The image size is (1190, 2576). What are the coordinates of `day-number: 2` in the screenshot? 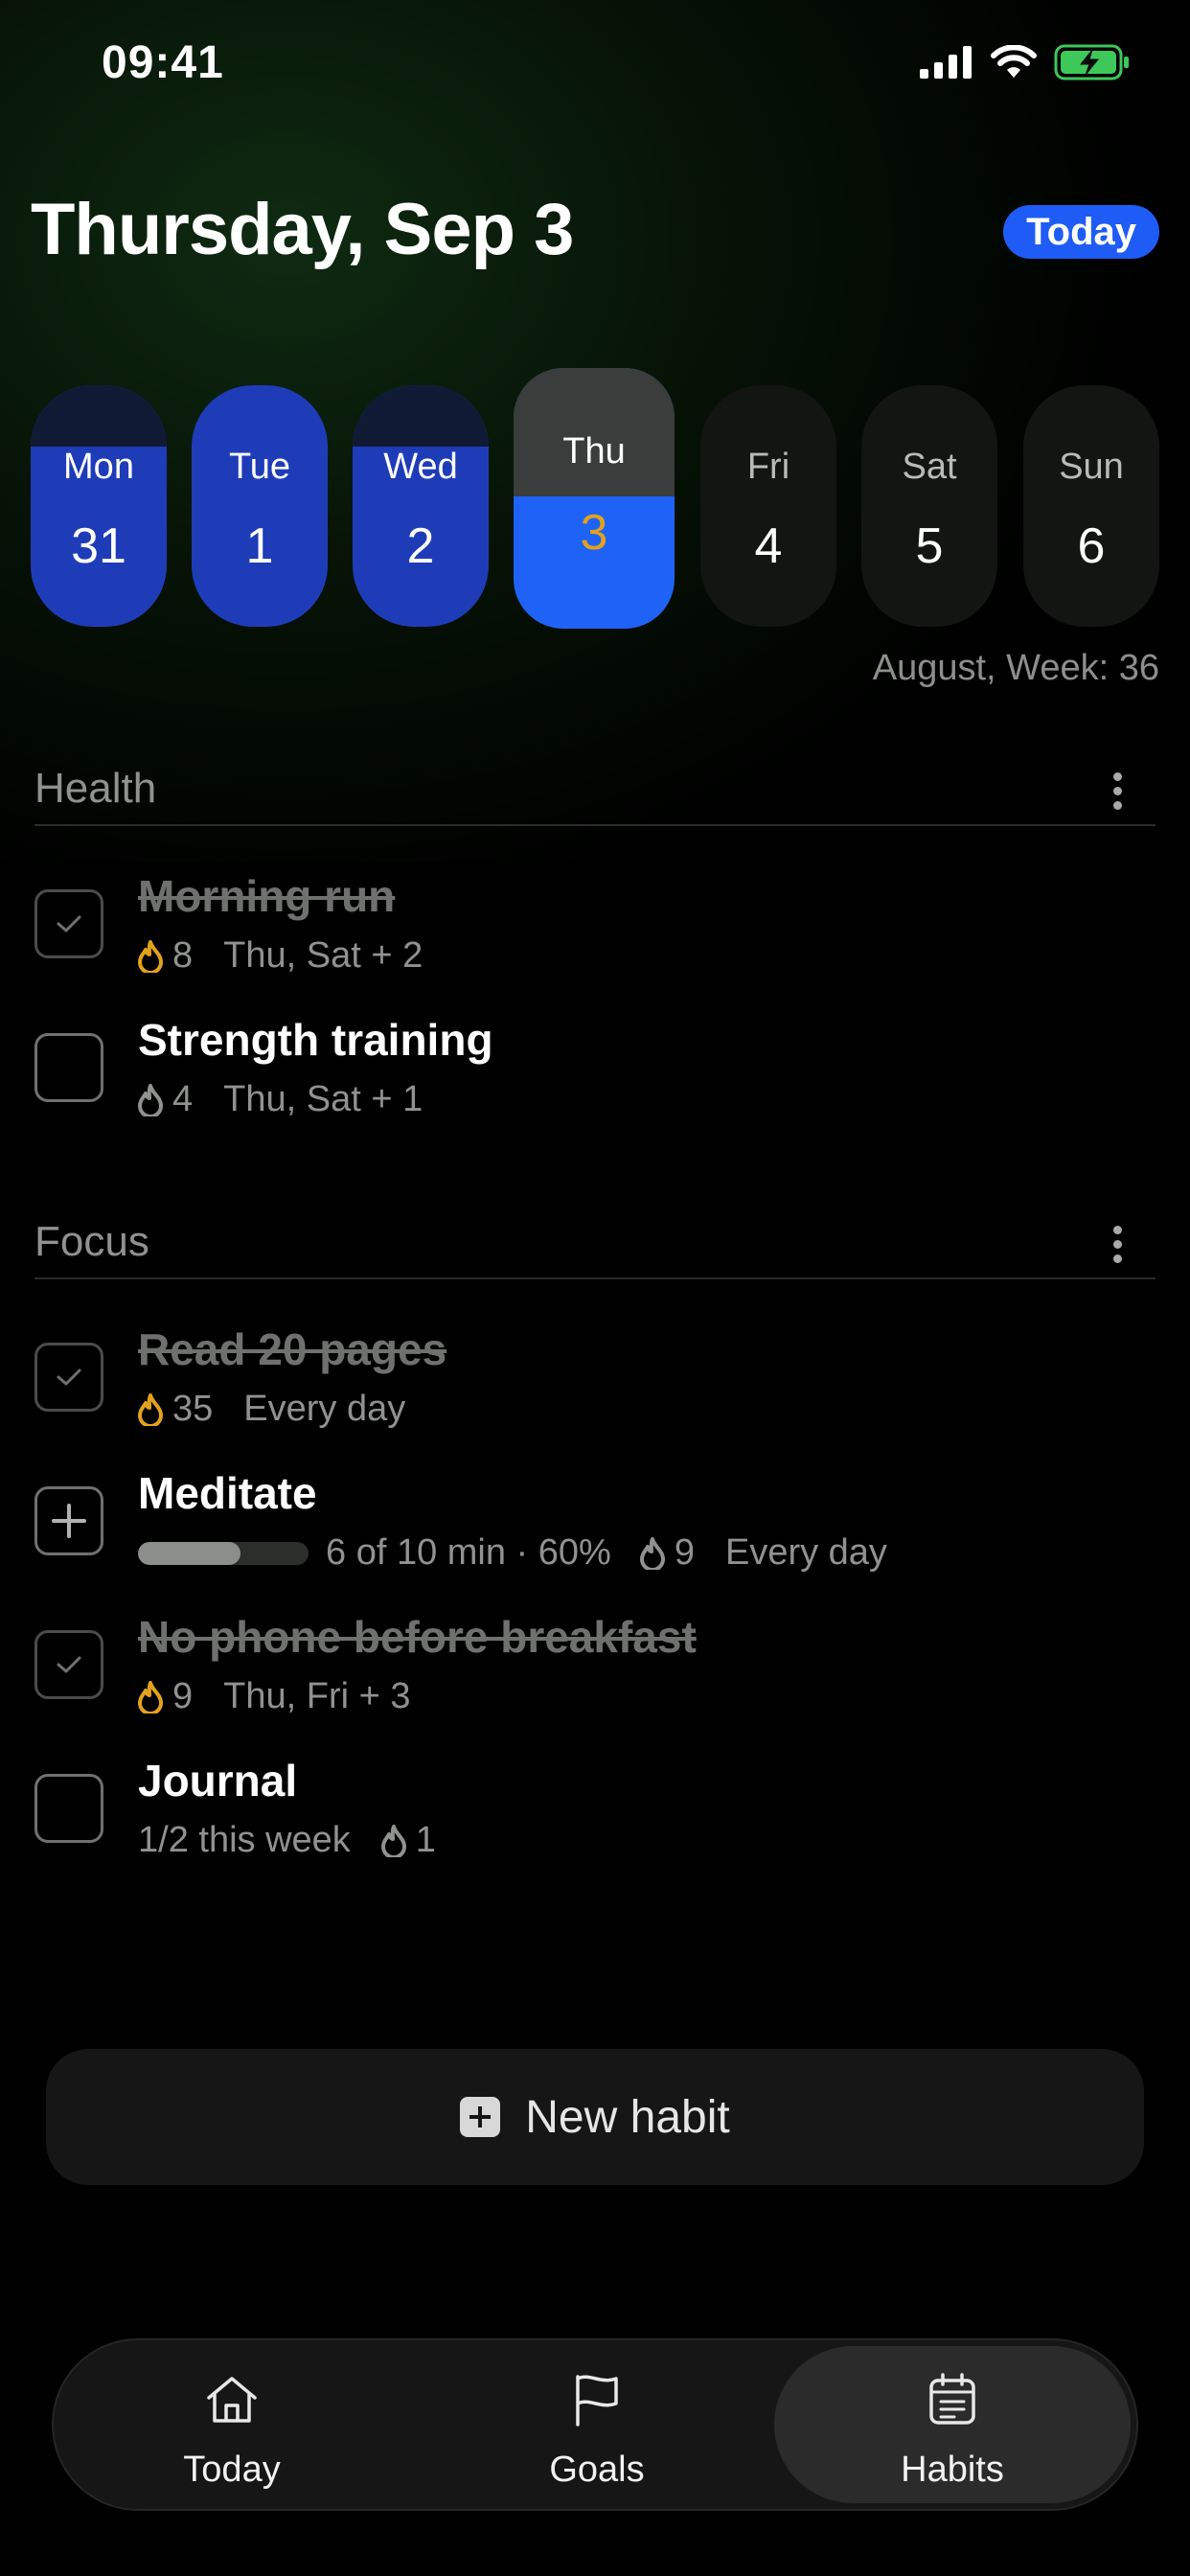 It's located at (421, 546).